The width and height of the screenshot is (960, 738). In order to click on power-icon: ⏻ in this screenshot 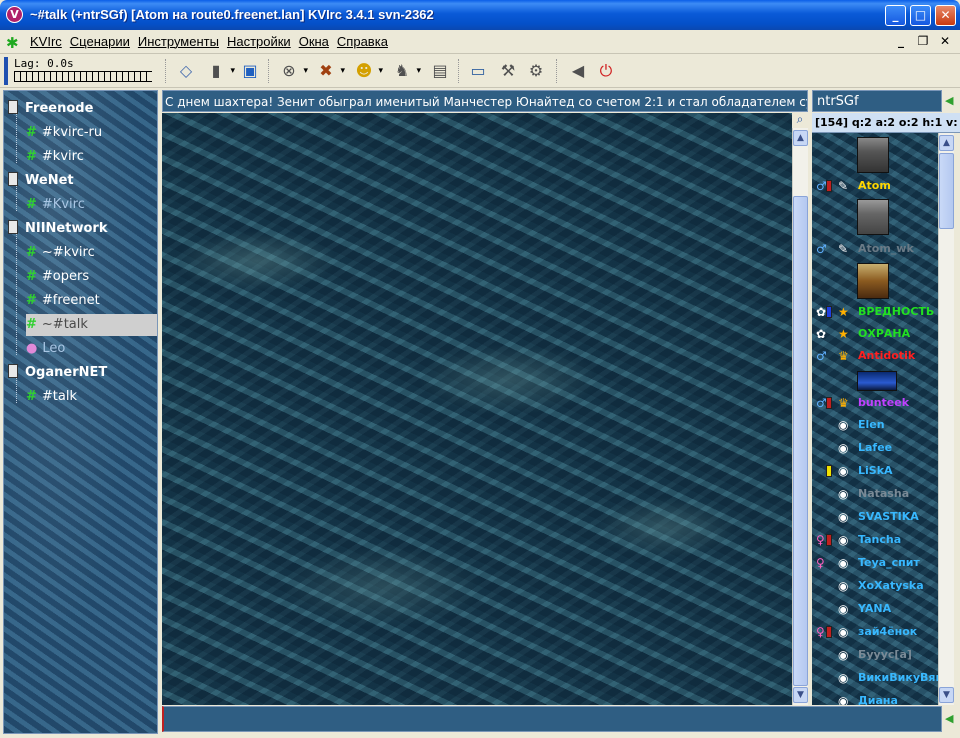, I will do `click(606, 71)`.